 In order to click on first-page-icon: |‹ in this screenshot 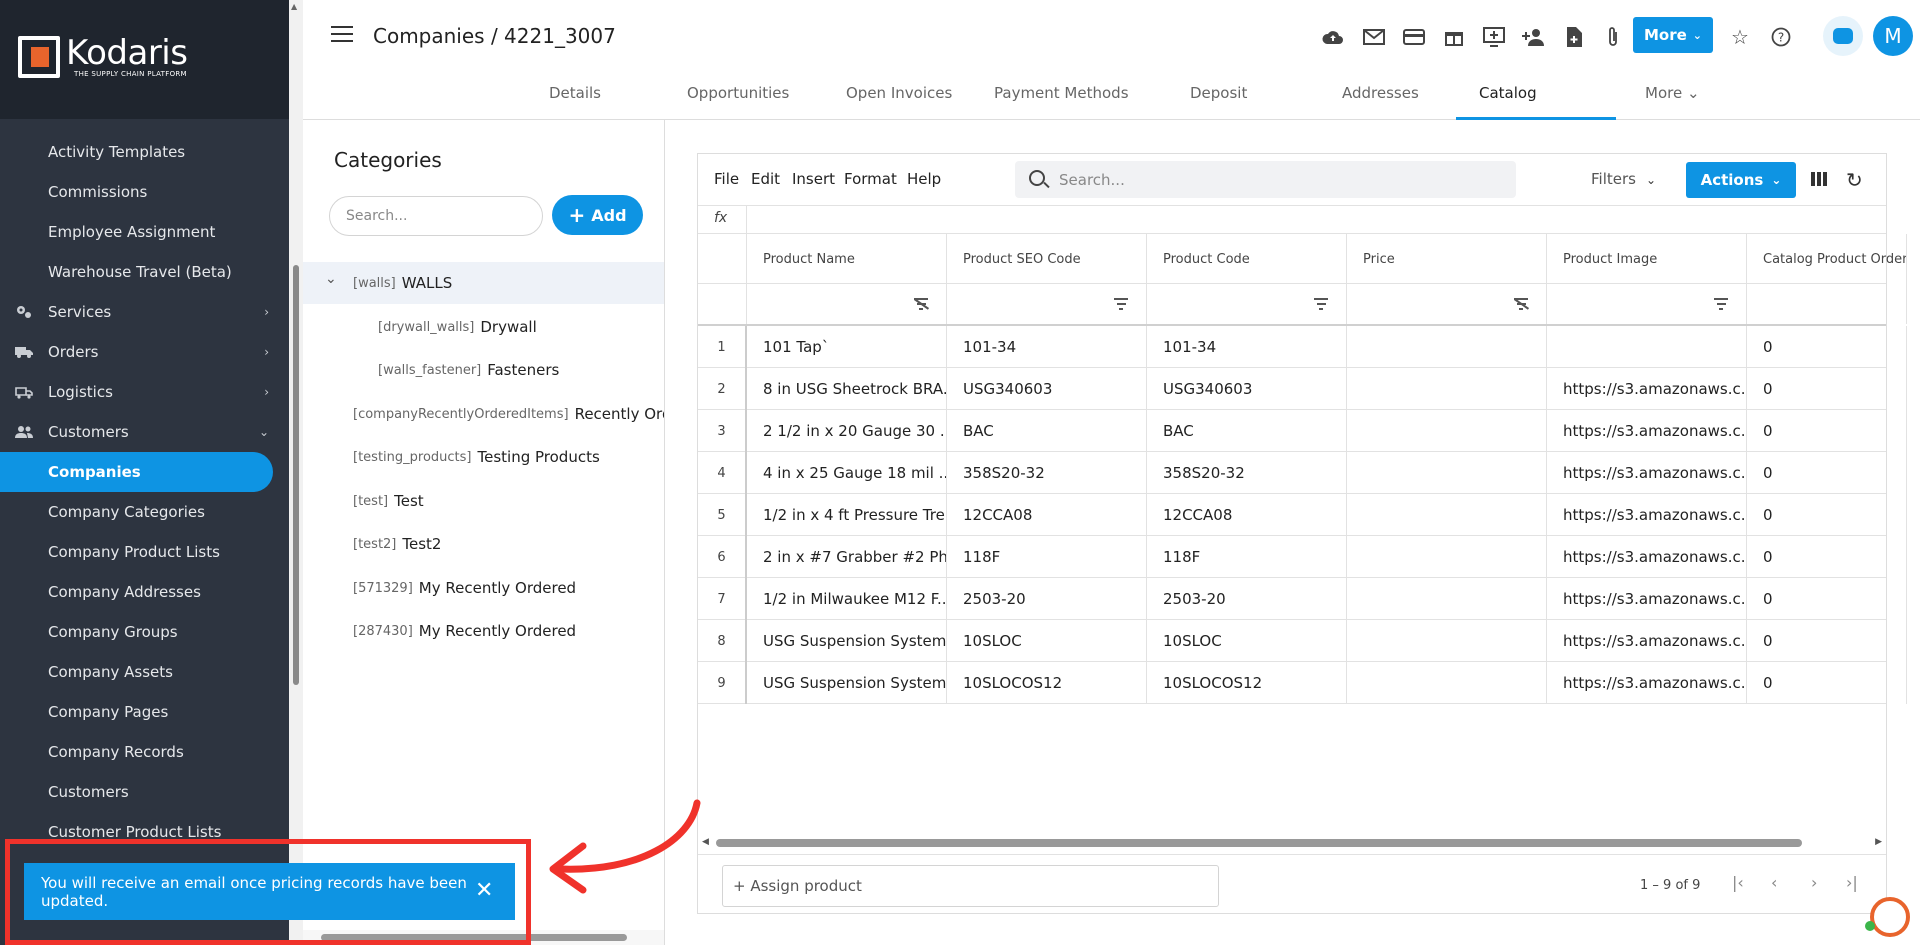, I will do `click(1738, 882)`.